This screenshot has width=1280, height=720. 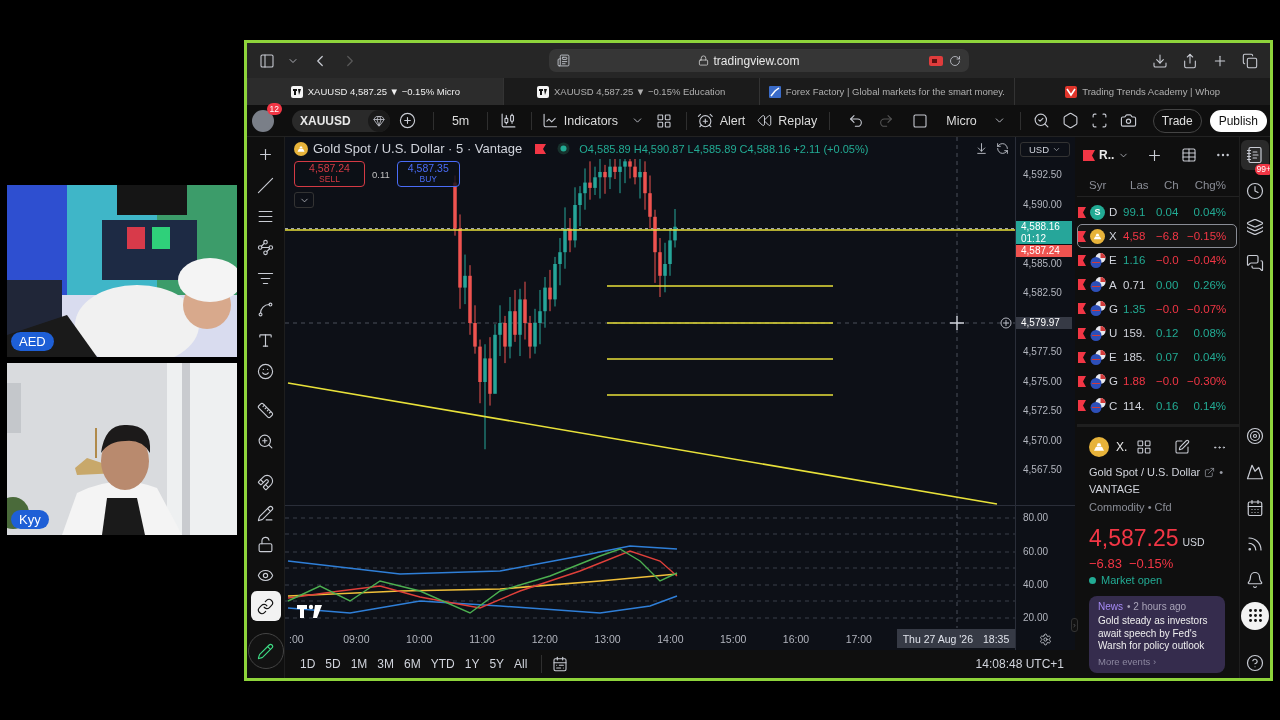 I want to click on camera-icon, so click(x=1128, y=120).